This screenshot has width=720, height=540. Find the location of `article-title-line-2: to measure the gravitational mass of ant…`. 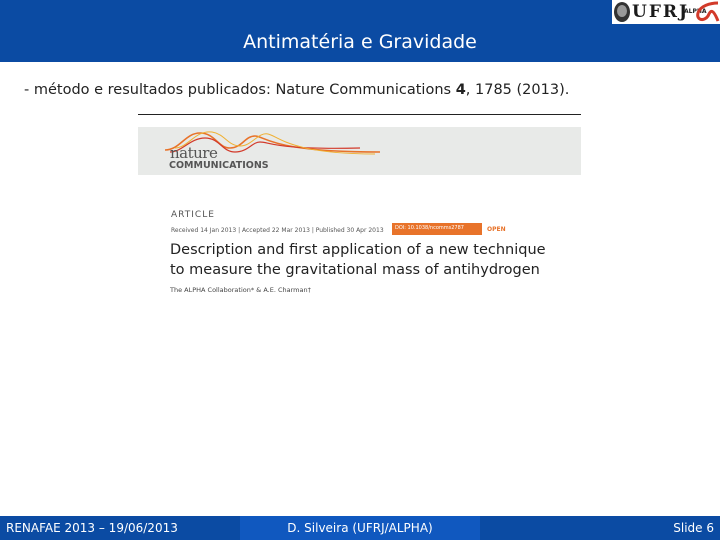

article-title-line-2: to measure the gravitational mass of ant… is located at coordinates (355, 270).